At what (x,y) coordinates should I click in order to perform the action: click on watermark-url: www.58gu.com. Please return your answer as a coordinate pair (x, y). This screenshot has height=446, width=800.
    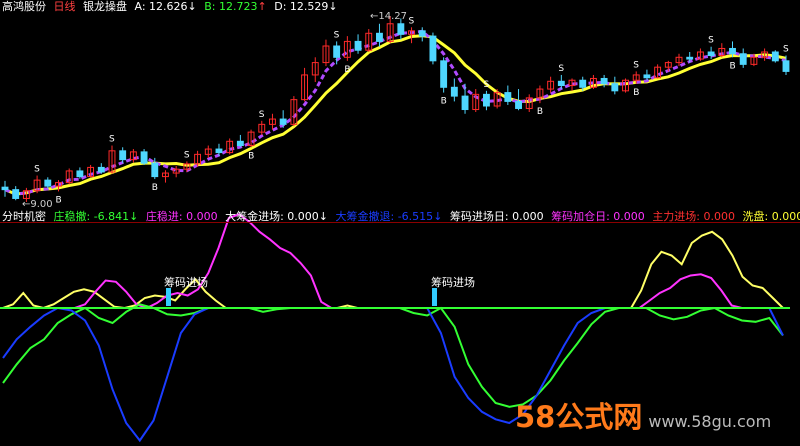
    Looking at the image, I should click on (710, 421).